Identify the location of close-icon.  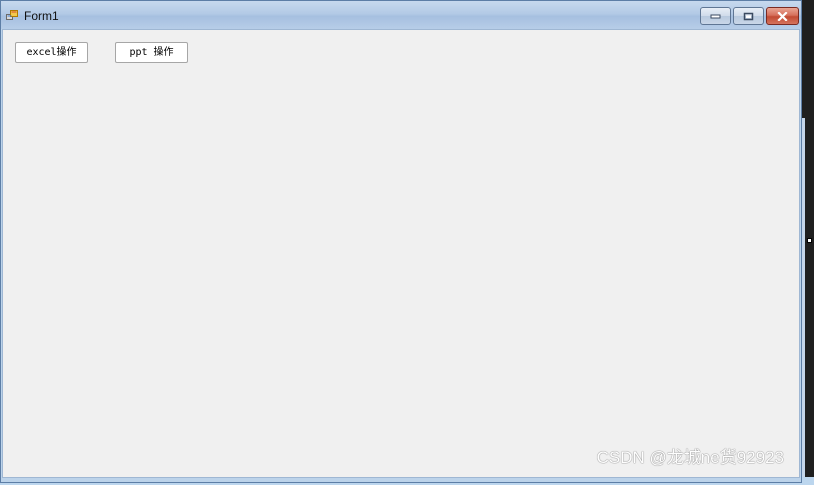
(782, 16).